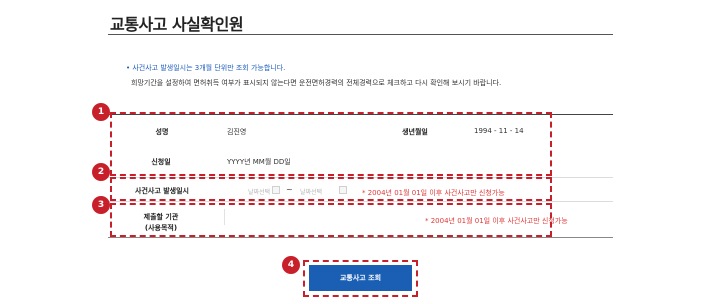 This screenshot has height=304, width=720. Describe the element at coordinates (101, 205) in the screenshot. I see `step-marker-3: 3` at that location.